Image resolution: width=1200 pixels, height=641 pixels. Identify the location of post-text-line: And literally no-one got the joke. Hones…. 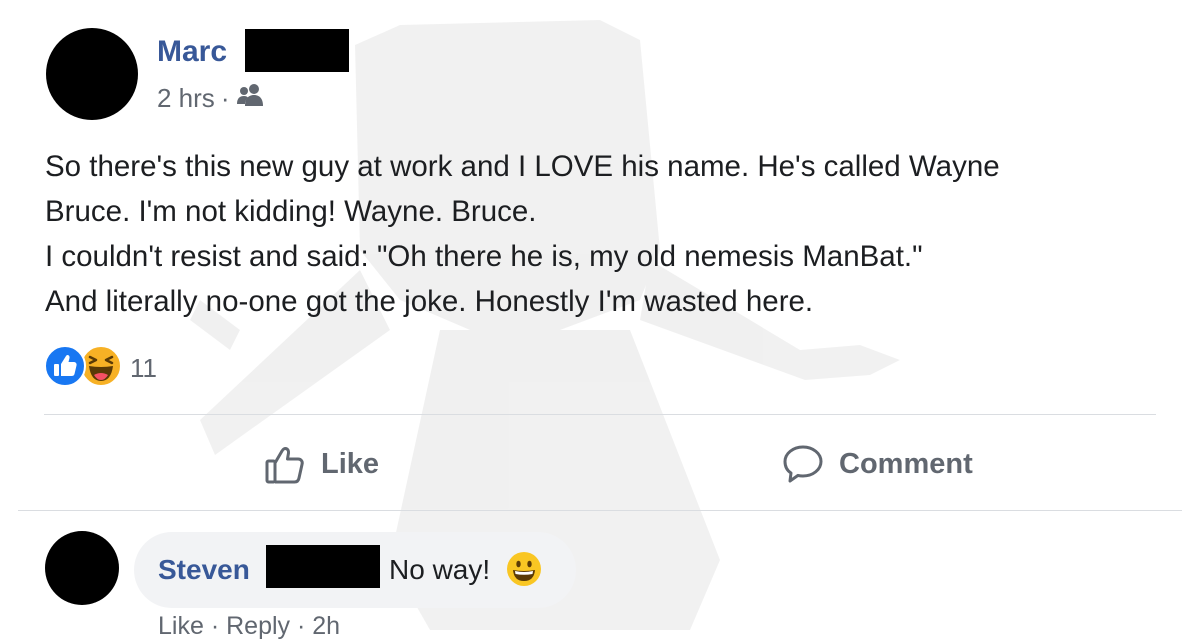
(429, 301).